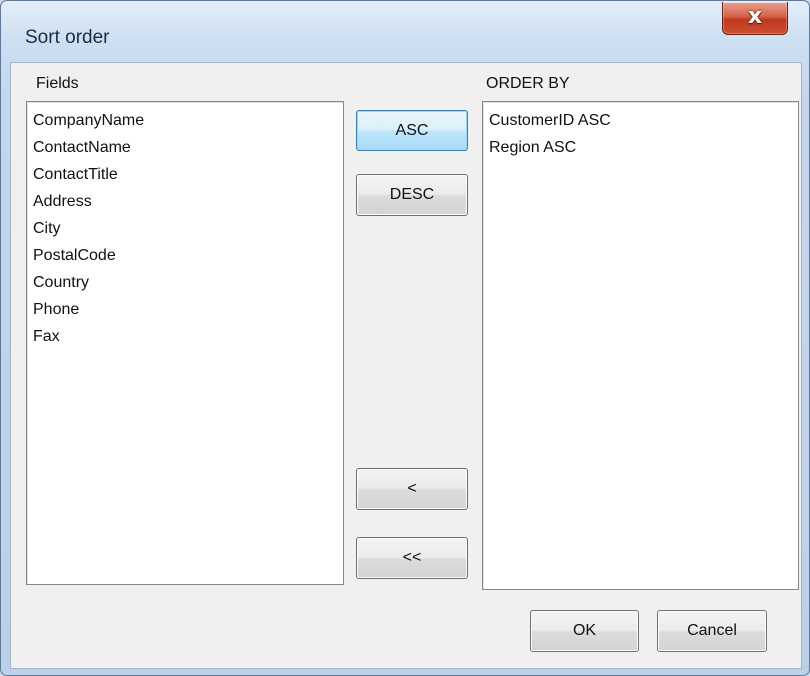 The height and width of the screenshot is (676, 810). What do you see at coordinates (412, 489) in the screenshot?
I see `remove-button: <` at bounding box center [412, 489].